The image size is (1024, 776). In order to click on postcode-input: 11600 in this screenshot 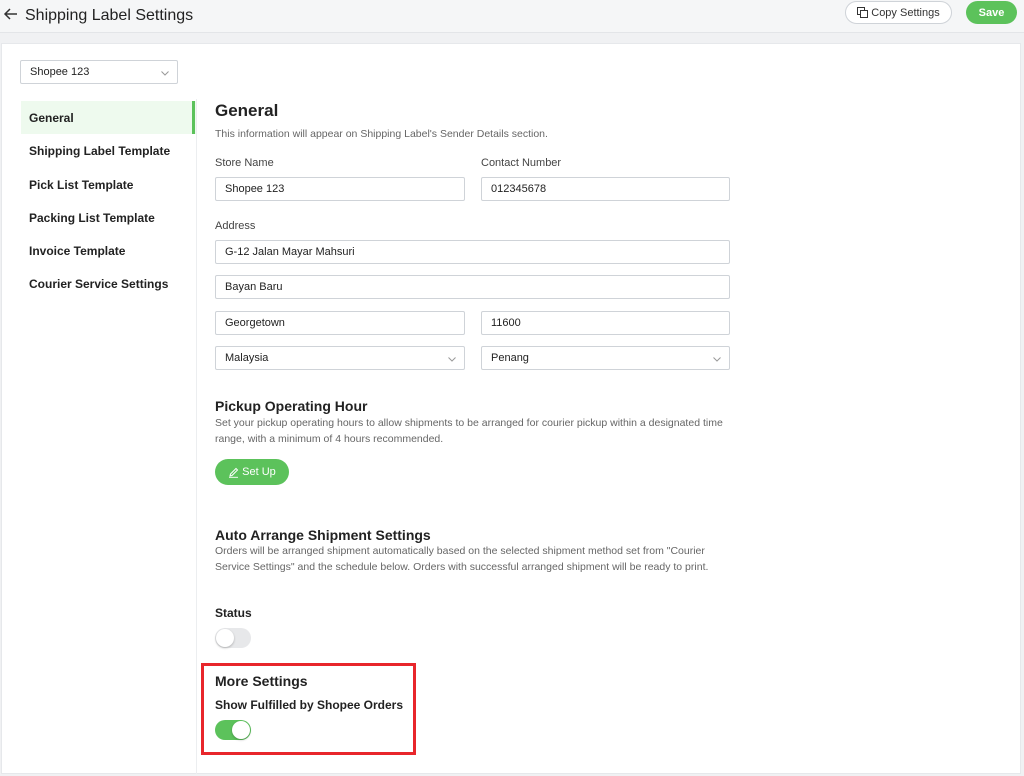, I will do `click(605, 323)`.